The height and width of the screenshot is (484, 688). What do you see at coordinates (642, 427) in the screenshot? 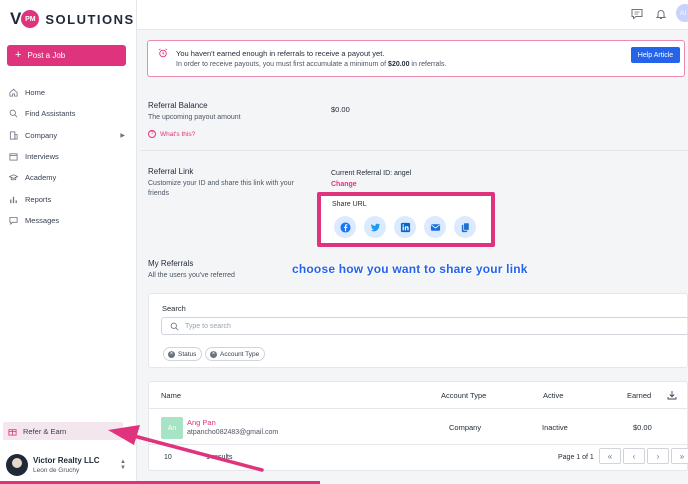
I see `cell-earned: $0.00` at bounding box center [642, 427].